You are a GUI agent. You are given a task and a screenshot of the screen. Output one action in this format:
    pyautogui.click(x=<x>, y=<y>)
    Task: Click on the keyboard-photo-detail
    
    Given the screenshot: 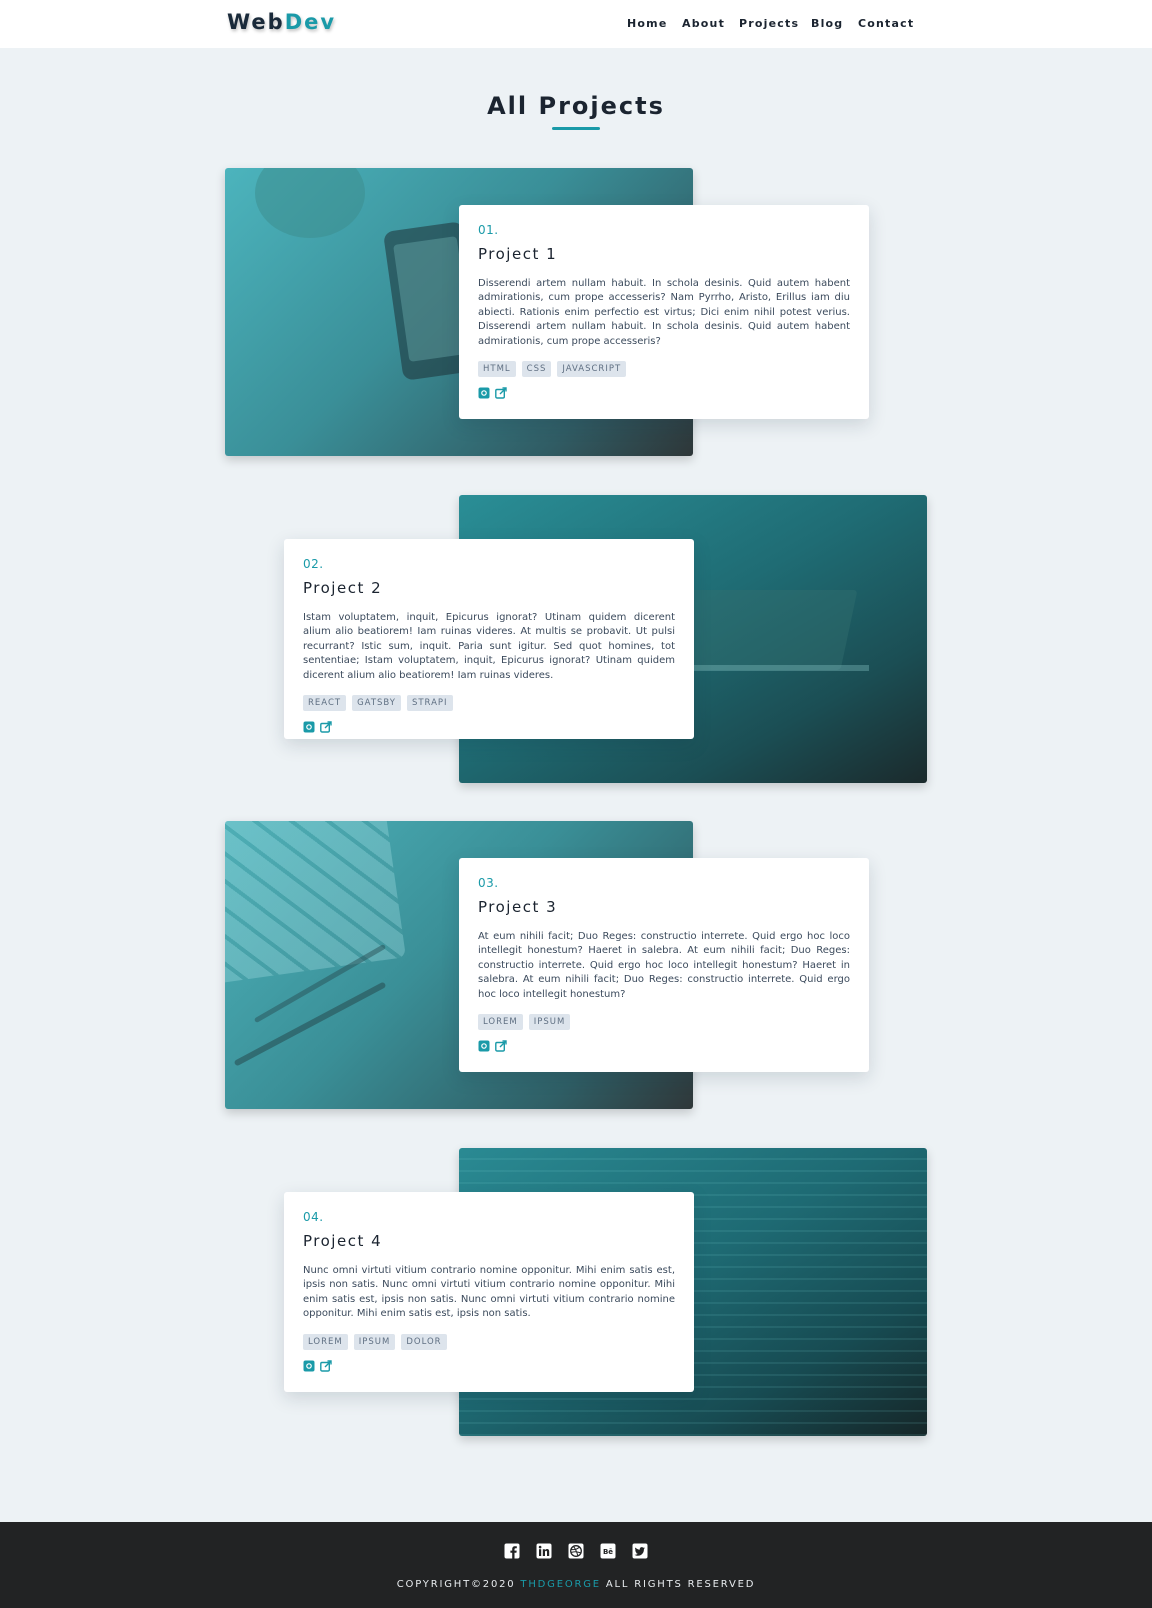 What is the action you would take?
    pyautogui.click(x=315, y=902)
    